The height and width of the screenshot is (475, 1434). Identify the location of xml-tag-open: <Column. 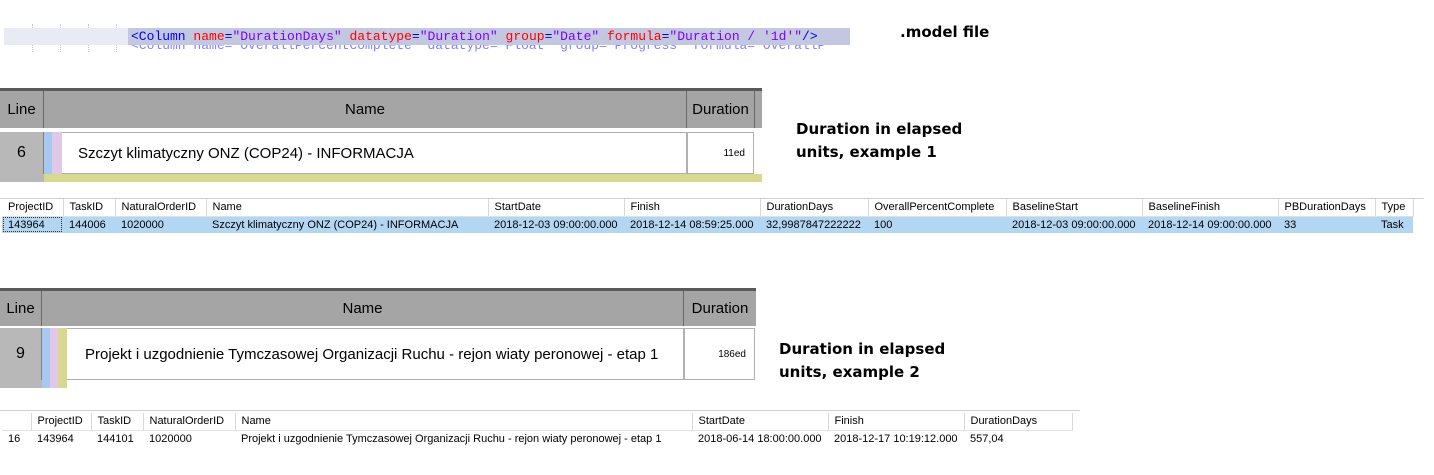
(158, 36).